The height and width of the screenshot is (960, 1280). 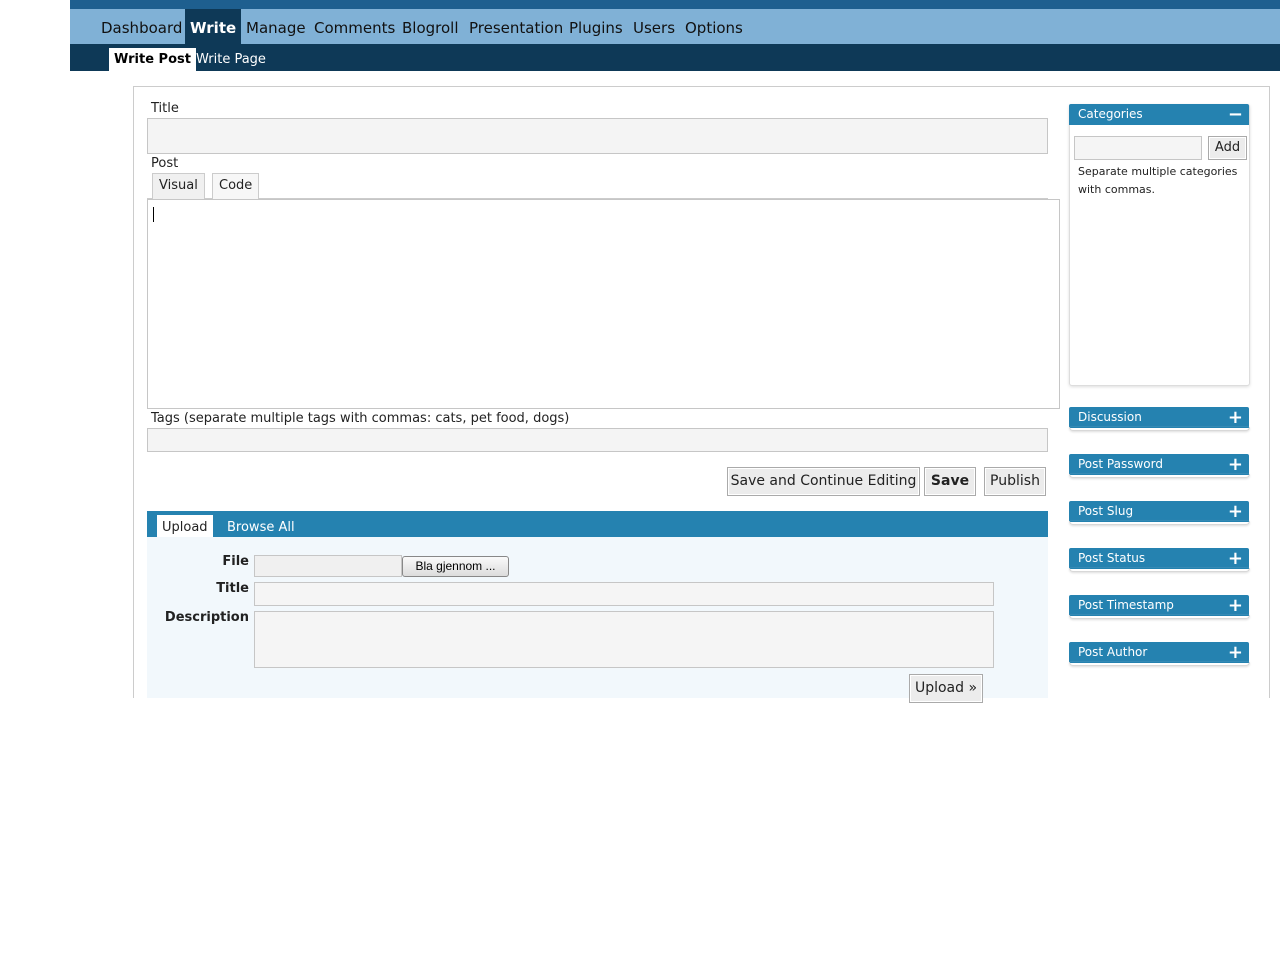 I want to click on top-strip, so click(x=675, y=4).